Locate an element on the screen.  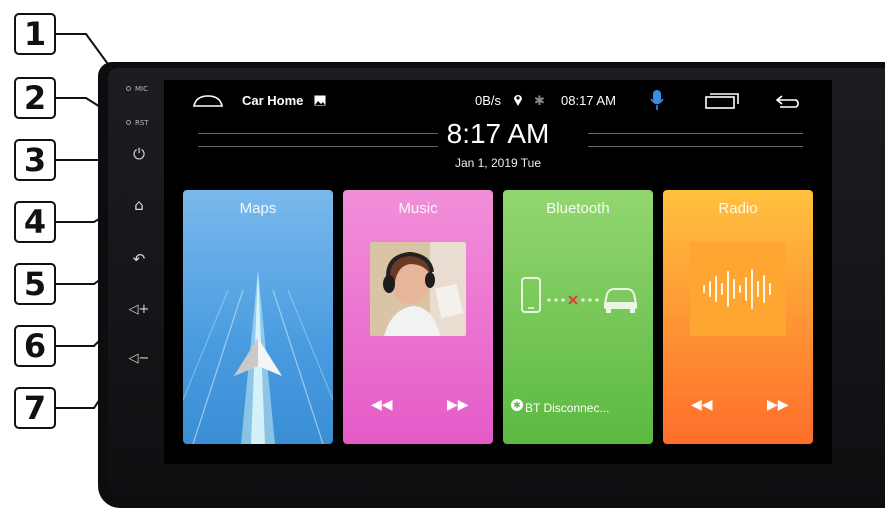
radio-art is located at coordinates (738, 289).